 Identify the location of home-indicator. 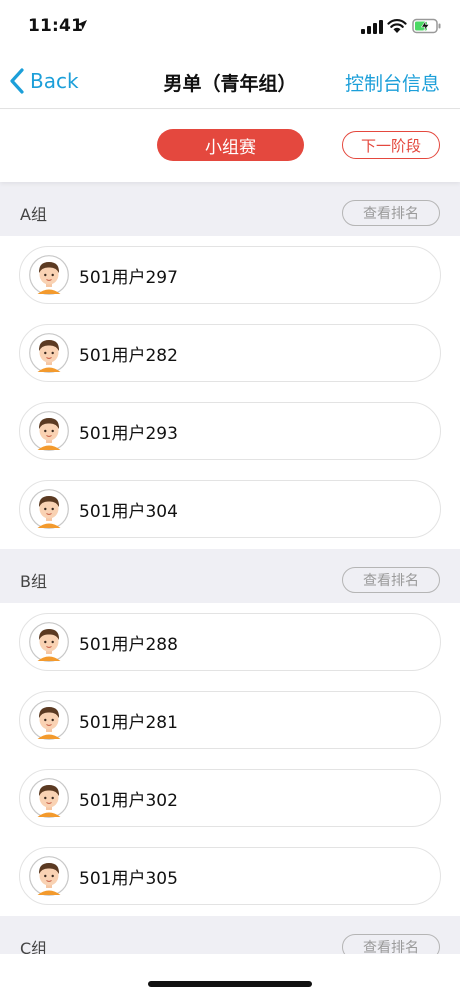
(230, 984).